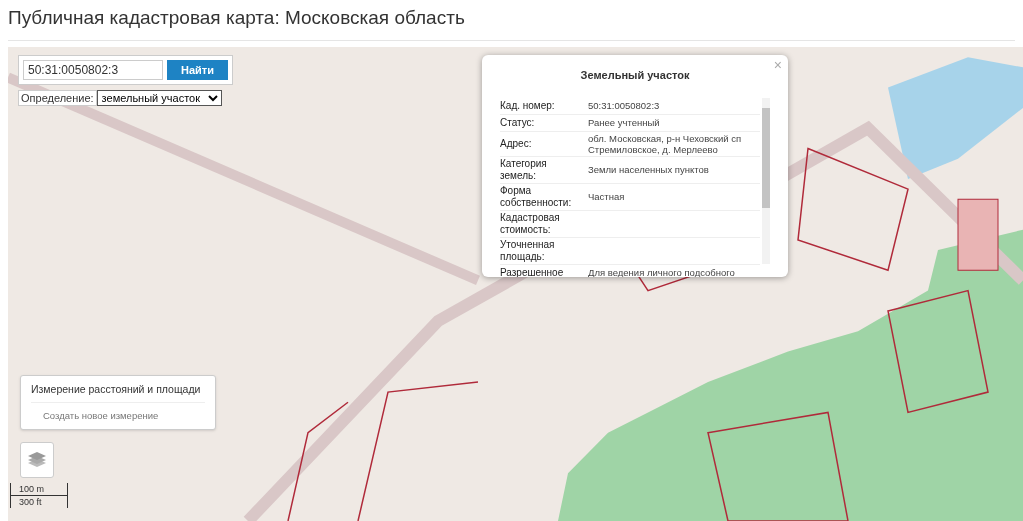 This screenshot has width=1023, height=521. What do you see at coordinates (516, 143) in the screenshot?
I see `field-label: Адрес:` at bounding box center [516, 143].